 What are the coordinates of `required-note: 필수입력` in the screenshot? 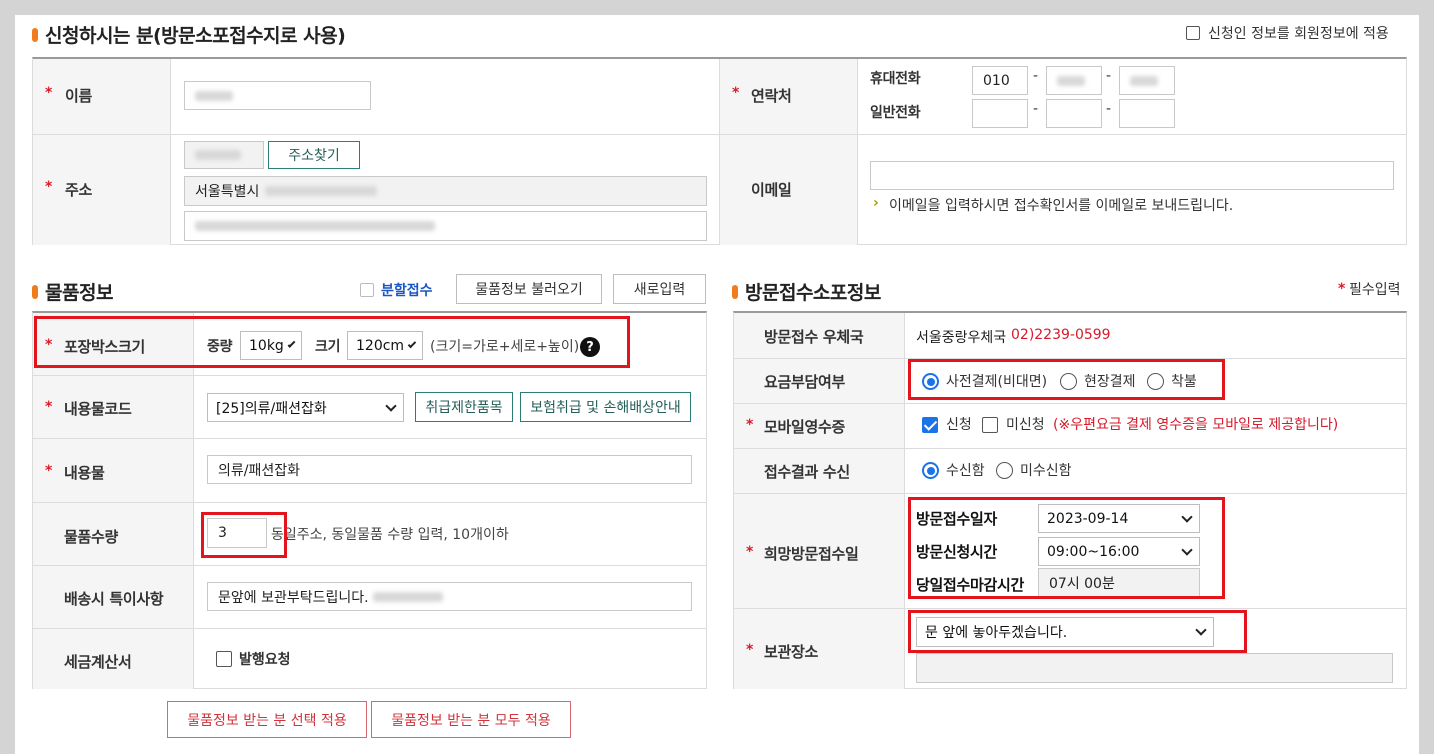 It's located at (1375, 290).